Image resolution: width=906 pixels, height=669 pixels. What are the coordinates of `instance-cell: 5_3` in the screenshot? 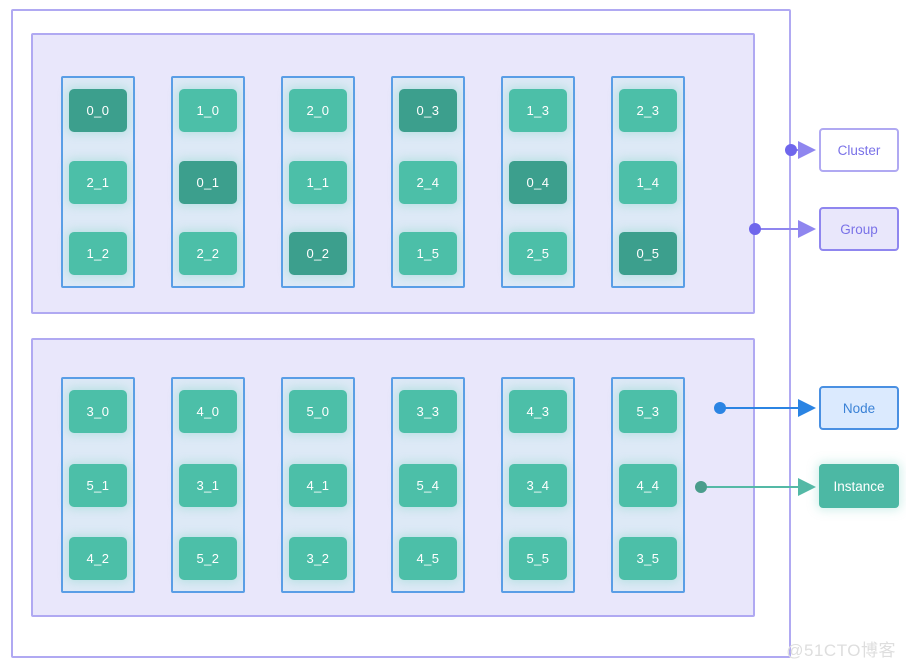 It's located at (648, 411).